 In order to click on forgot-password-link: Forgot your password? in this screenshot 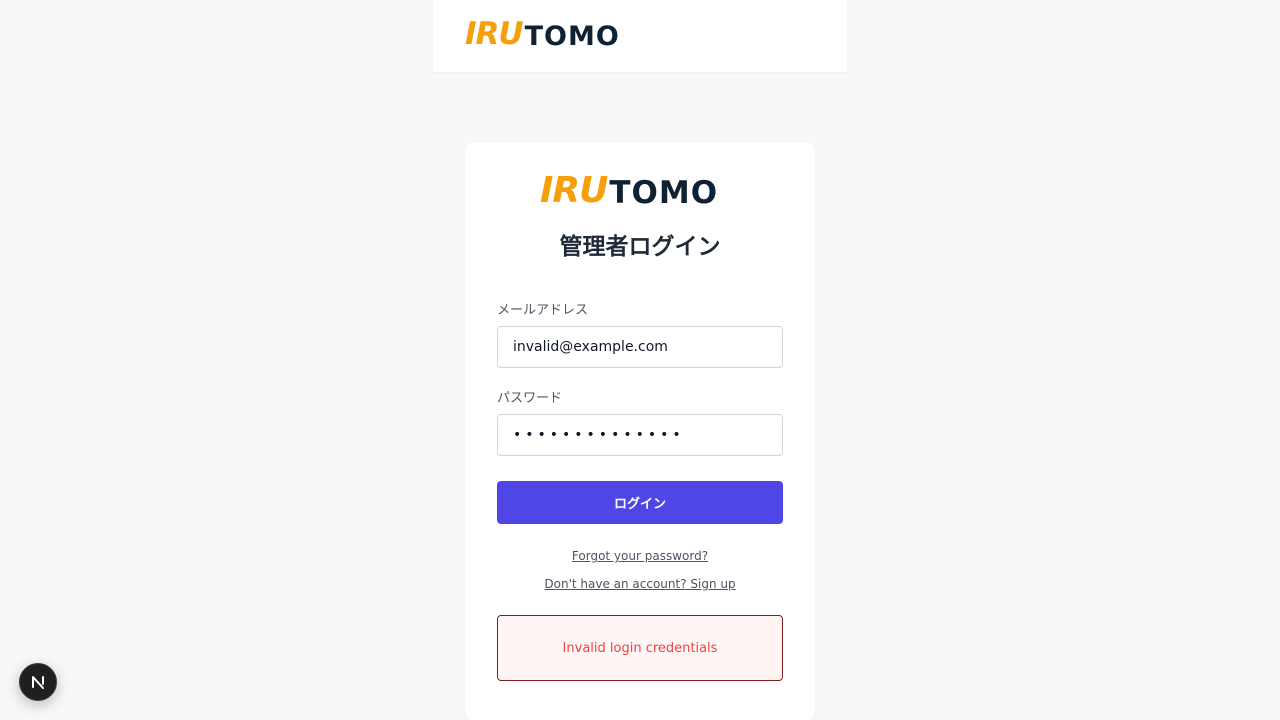, I will do `click(640, 556)`.